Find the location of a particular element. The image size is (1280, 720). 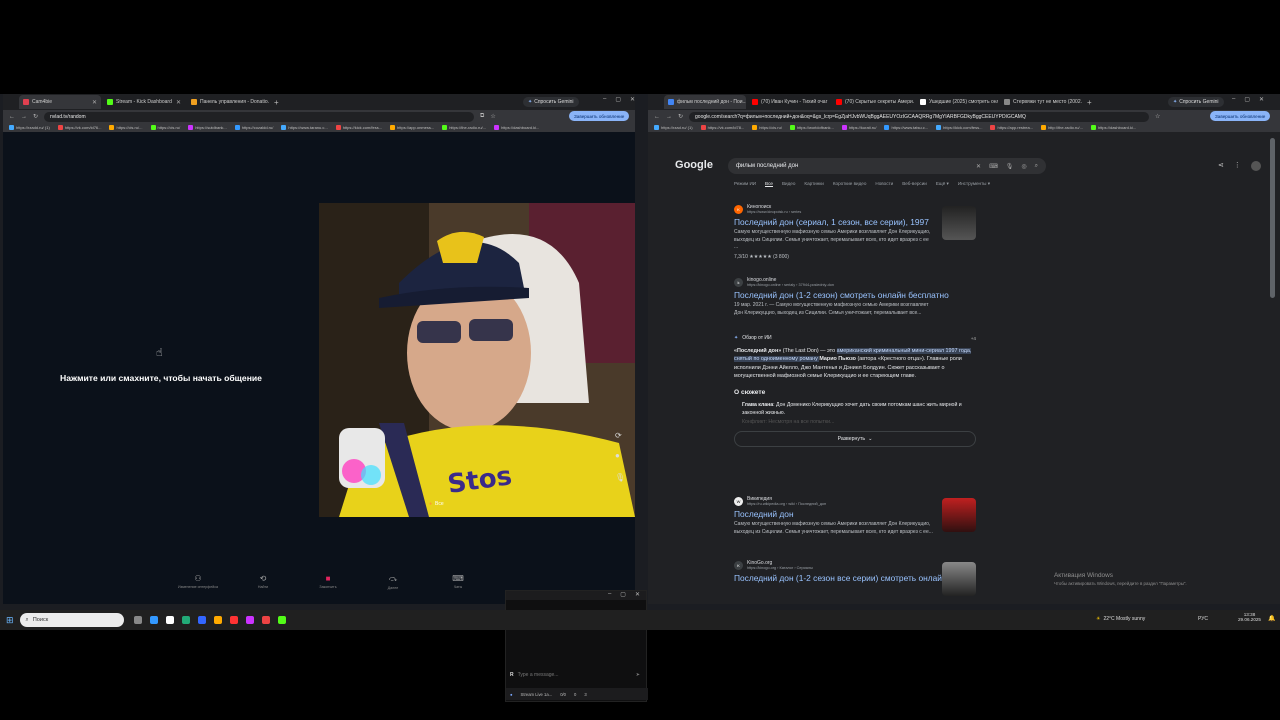

chrome-icon is located at coordinates (265, 620).